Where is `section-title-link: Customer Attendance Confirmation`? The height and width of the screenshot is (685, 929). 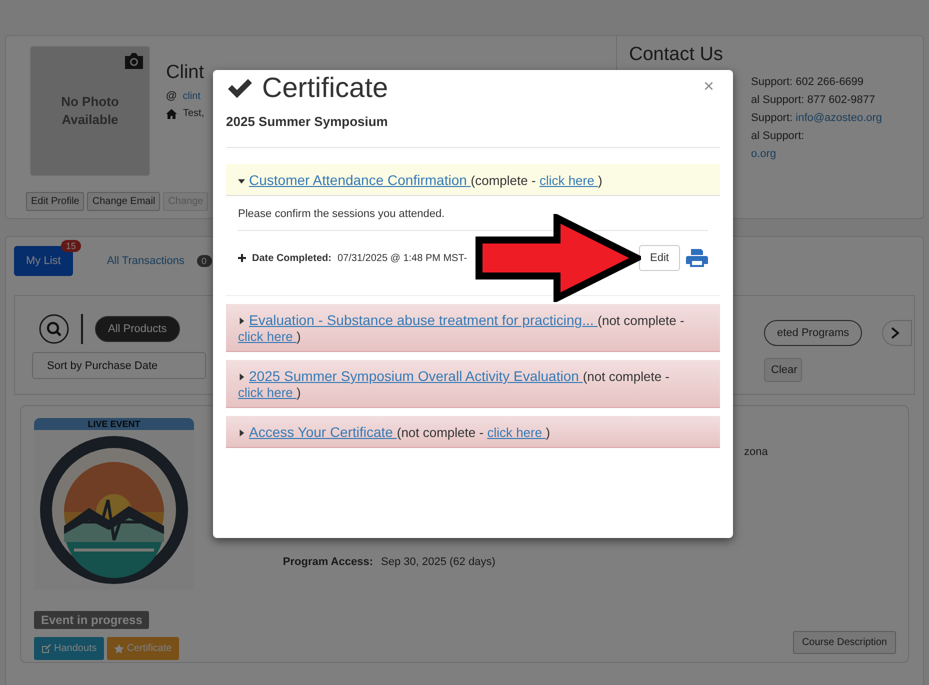 section-title-link: Customer Attendance Confirmation is located at coordinates (360, 180).